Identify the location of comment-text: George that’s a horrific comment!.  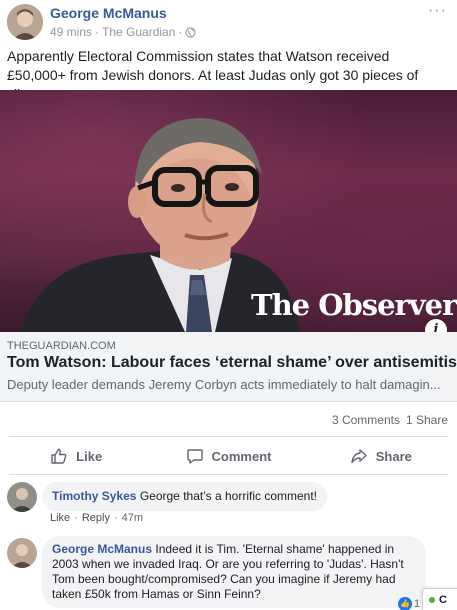
(228, 496).